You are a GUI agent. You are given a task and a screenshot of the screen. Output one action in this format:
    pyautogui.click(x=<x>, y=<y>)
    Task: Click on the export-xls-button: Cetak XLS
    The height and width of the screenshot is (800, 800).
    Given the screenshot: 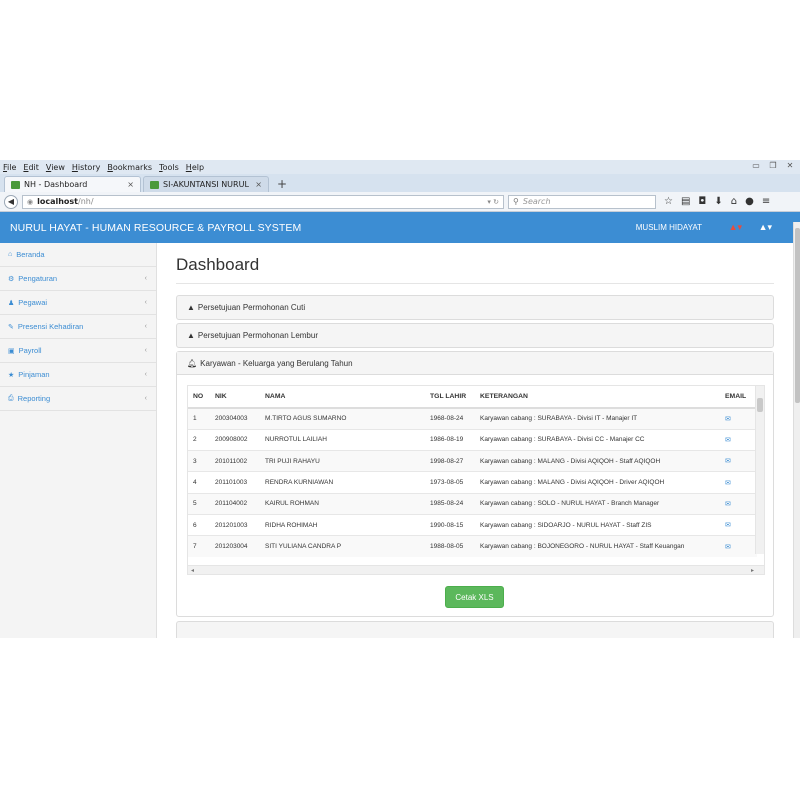 What is the action you would take?
    pyautogui.click(x=474, y=597)
    